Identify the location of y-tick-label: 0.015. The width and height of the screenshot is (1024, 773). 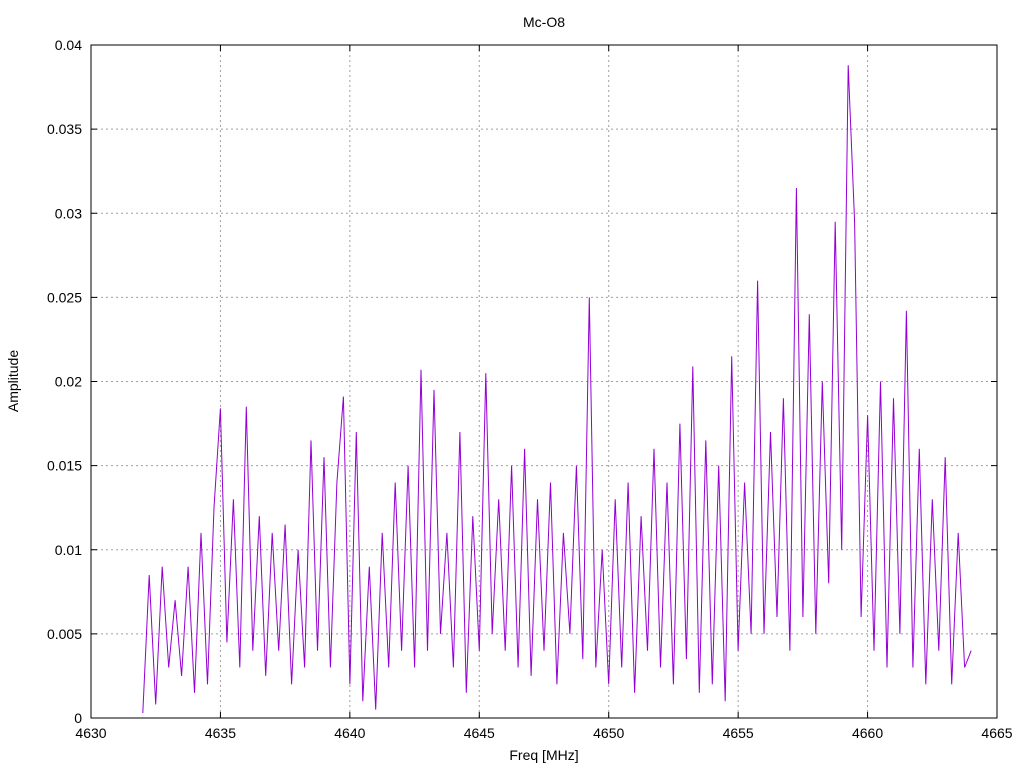
(64, 466).